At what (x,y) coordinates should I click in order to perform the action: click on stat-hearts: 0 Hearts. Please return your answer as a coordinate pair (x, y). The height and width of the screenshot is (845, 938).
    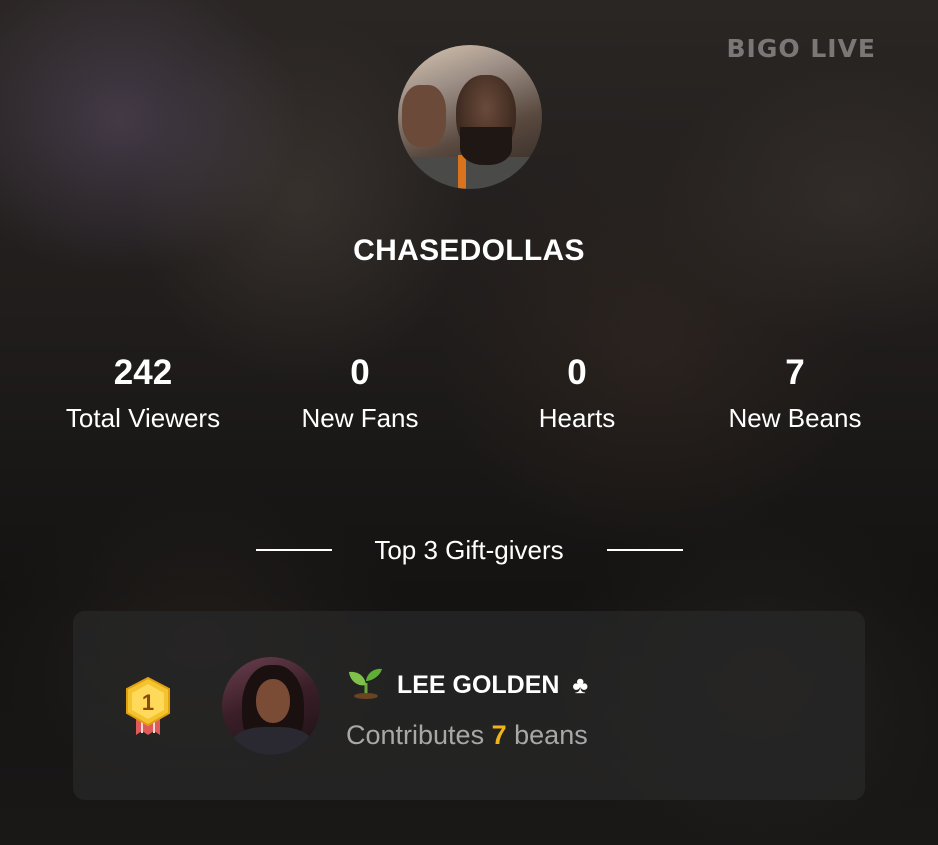
    Looking at the image, I should click on (577, 393).